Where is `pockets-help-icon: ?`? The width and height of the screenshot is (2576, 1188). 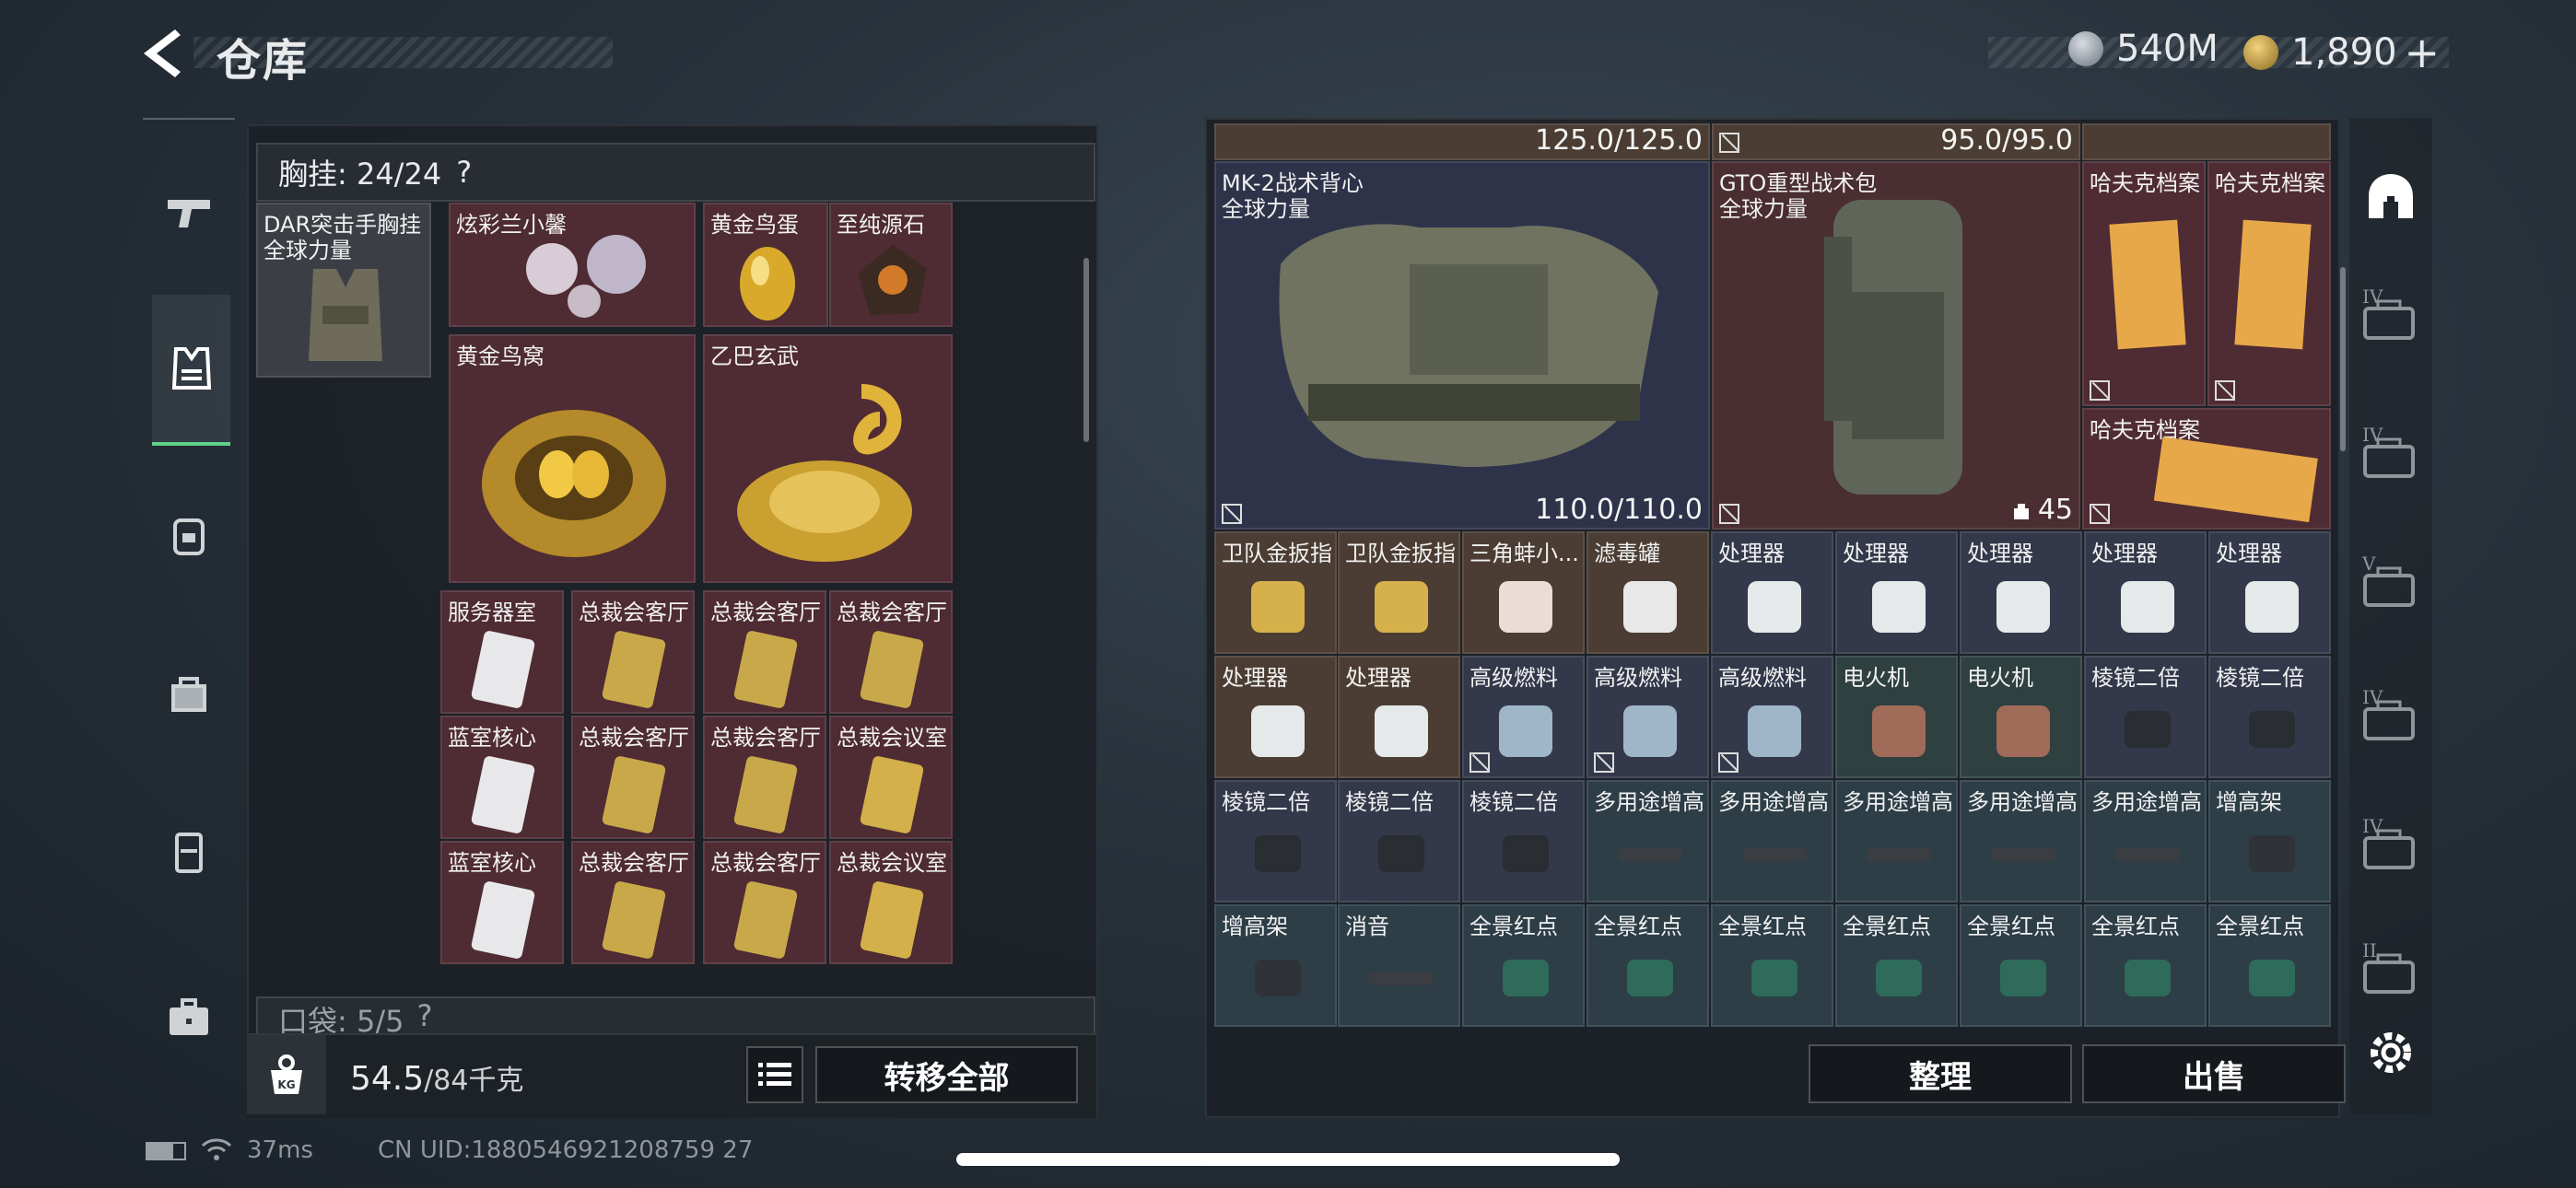
pockets-help-icon: ? is located at coordinates (424, 1016).